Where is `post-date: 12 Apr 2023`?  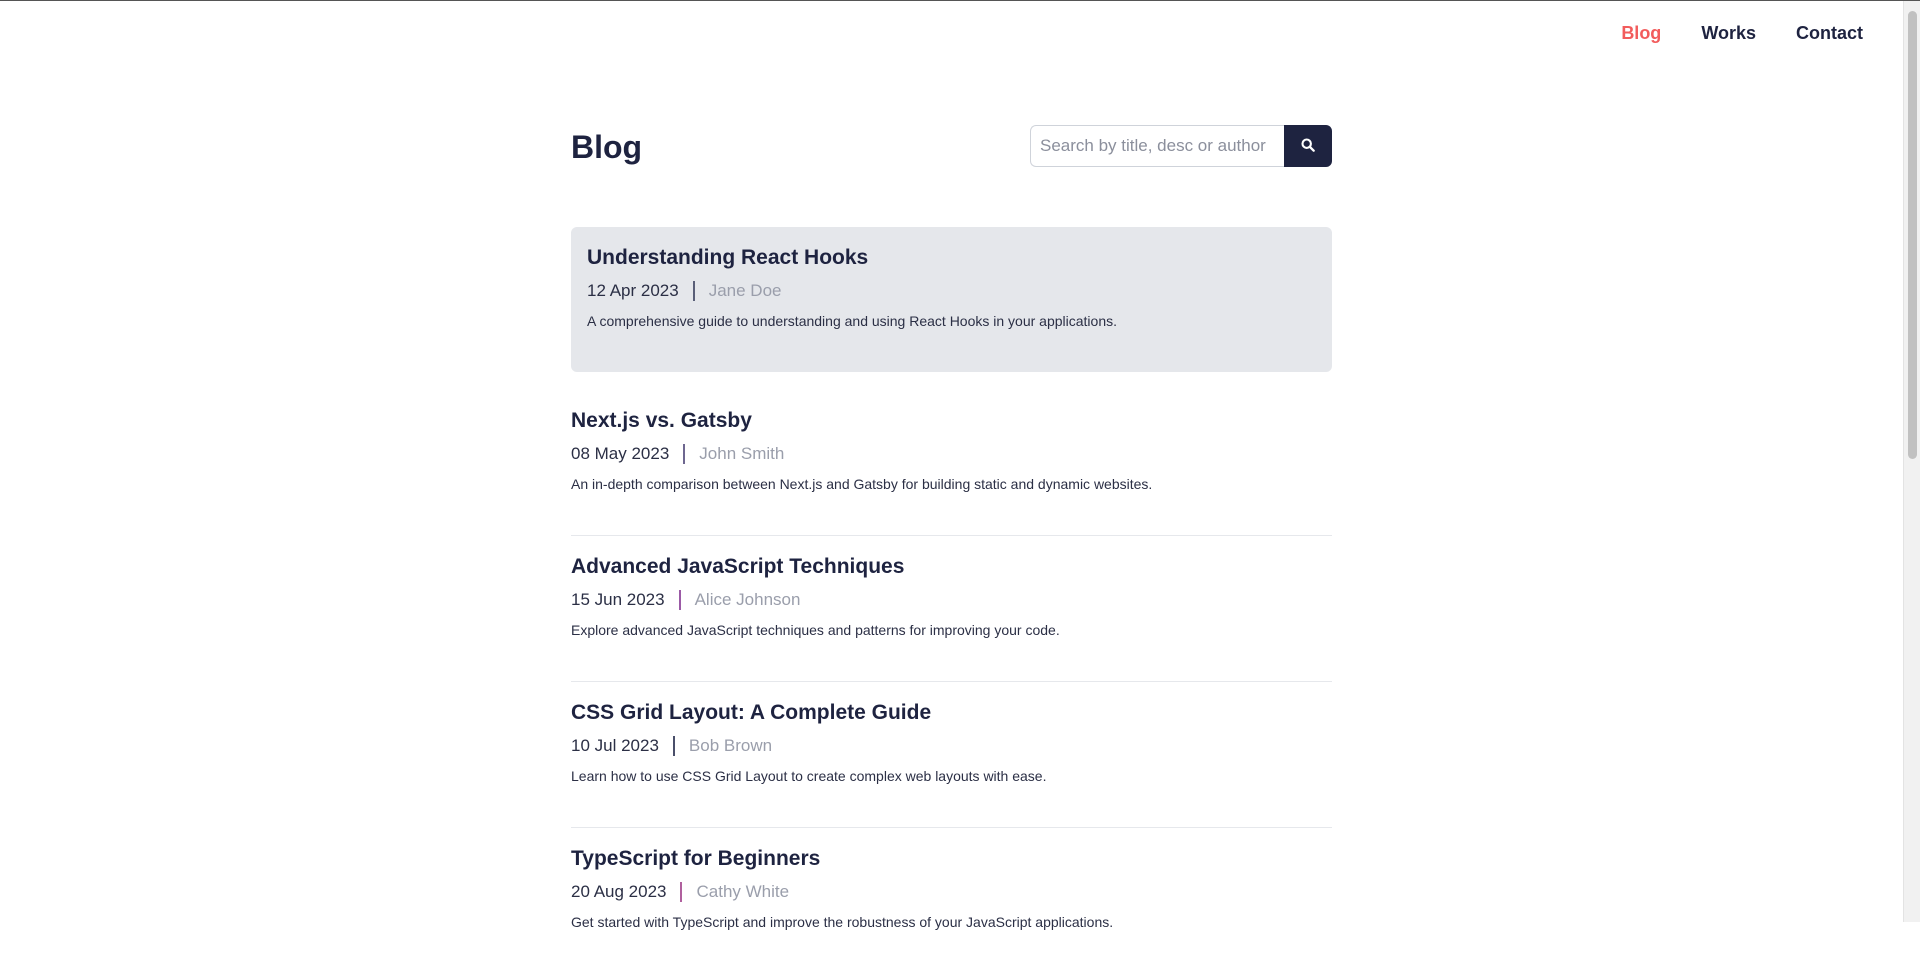 post-date: 12 Apr 2023 is located at coordinates (633, 290).